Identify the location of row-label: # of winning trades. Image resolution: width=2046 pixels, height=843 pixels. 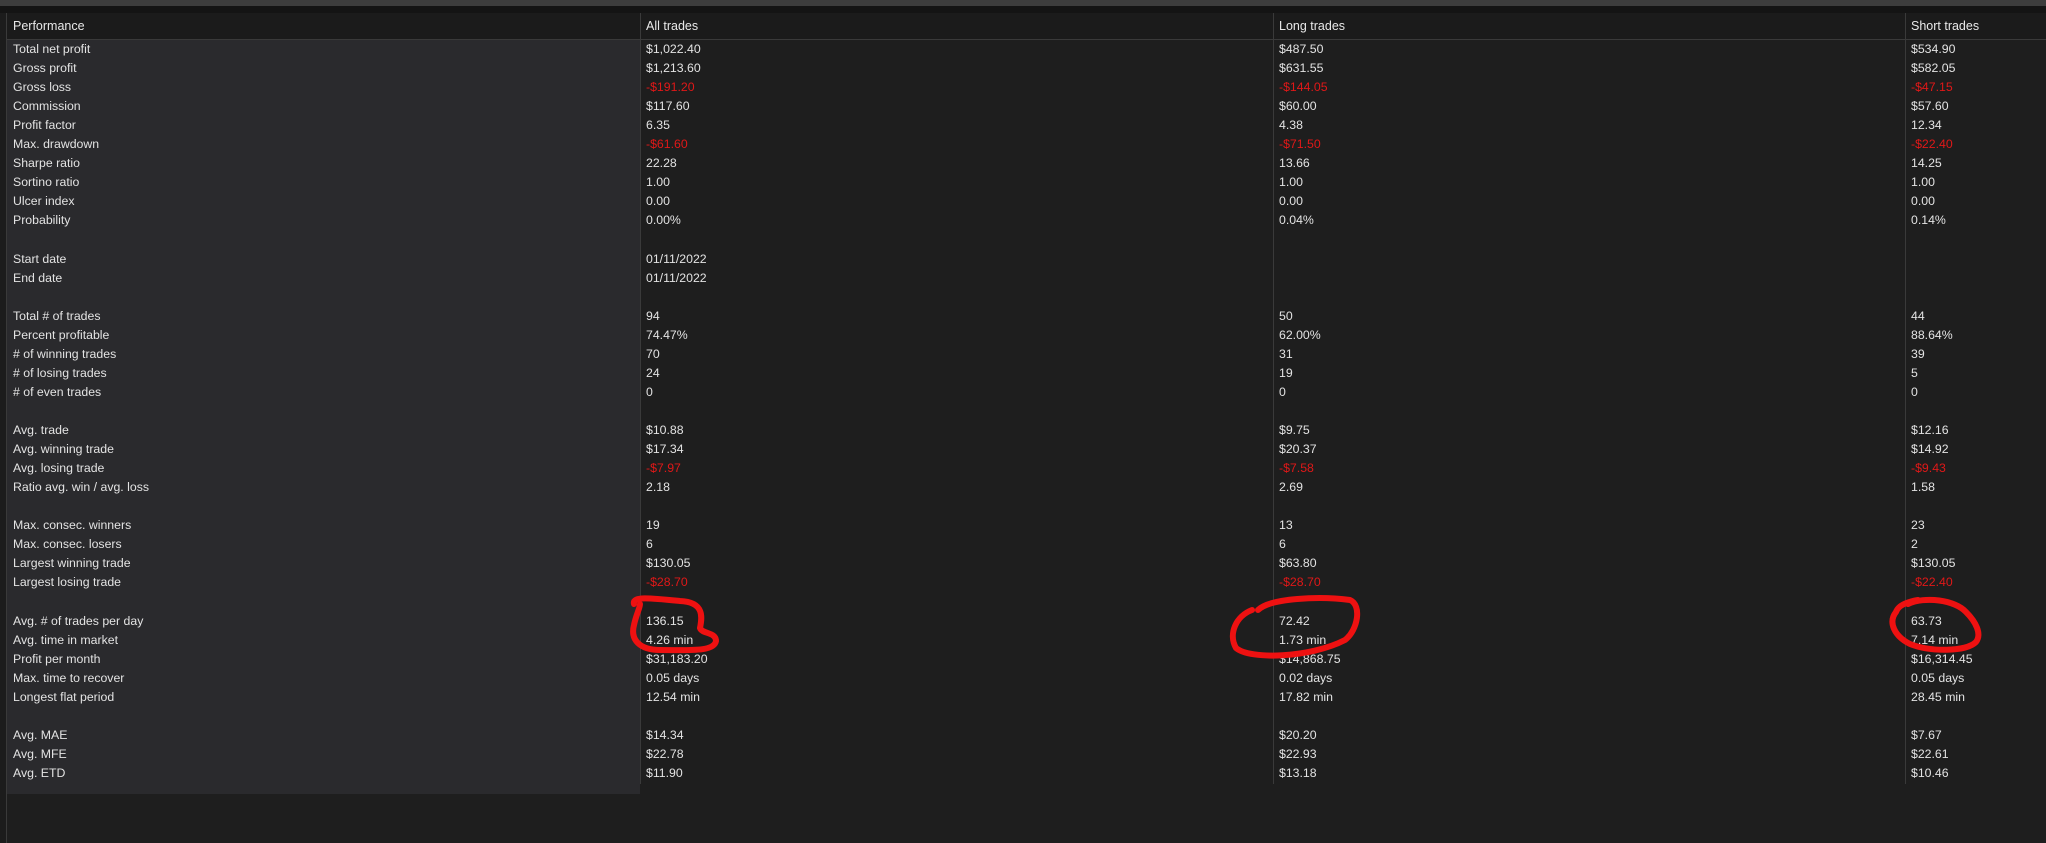
(65, 353).